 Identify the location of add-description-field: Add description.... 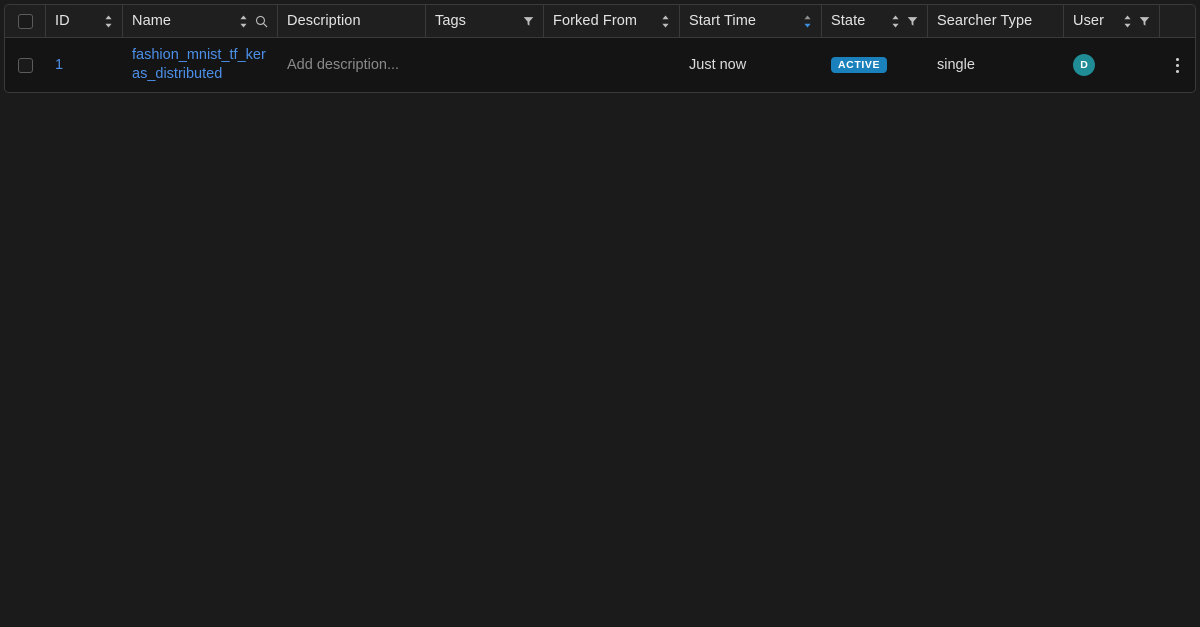
(343, 65).